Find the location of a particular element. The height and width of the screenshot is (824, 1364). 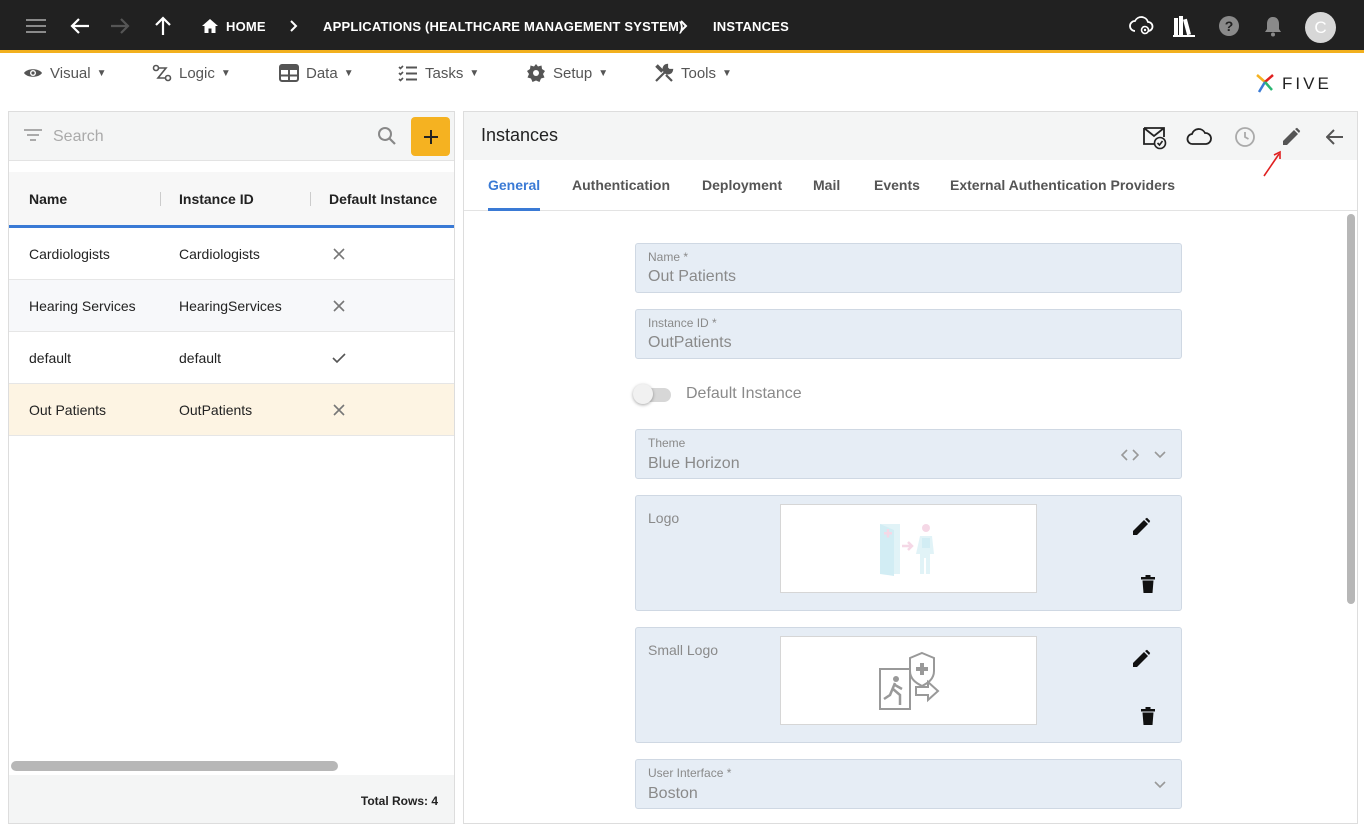

menu-visual-label: Visual is located at coordinates (70, 73).